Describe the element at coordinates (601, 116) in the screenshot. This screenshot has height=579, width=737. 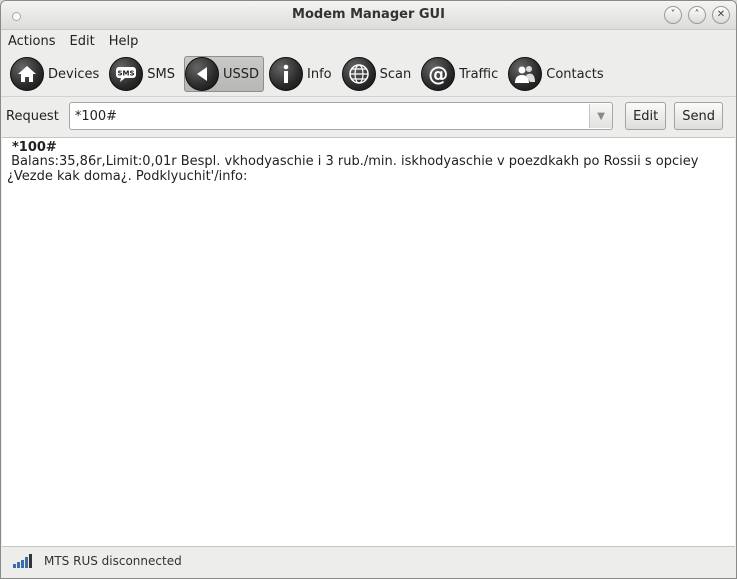
I see `chevron-down-icon: ▼` at that location.